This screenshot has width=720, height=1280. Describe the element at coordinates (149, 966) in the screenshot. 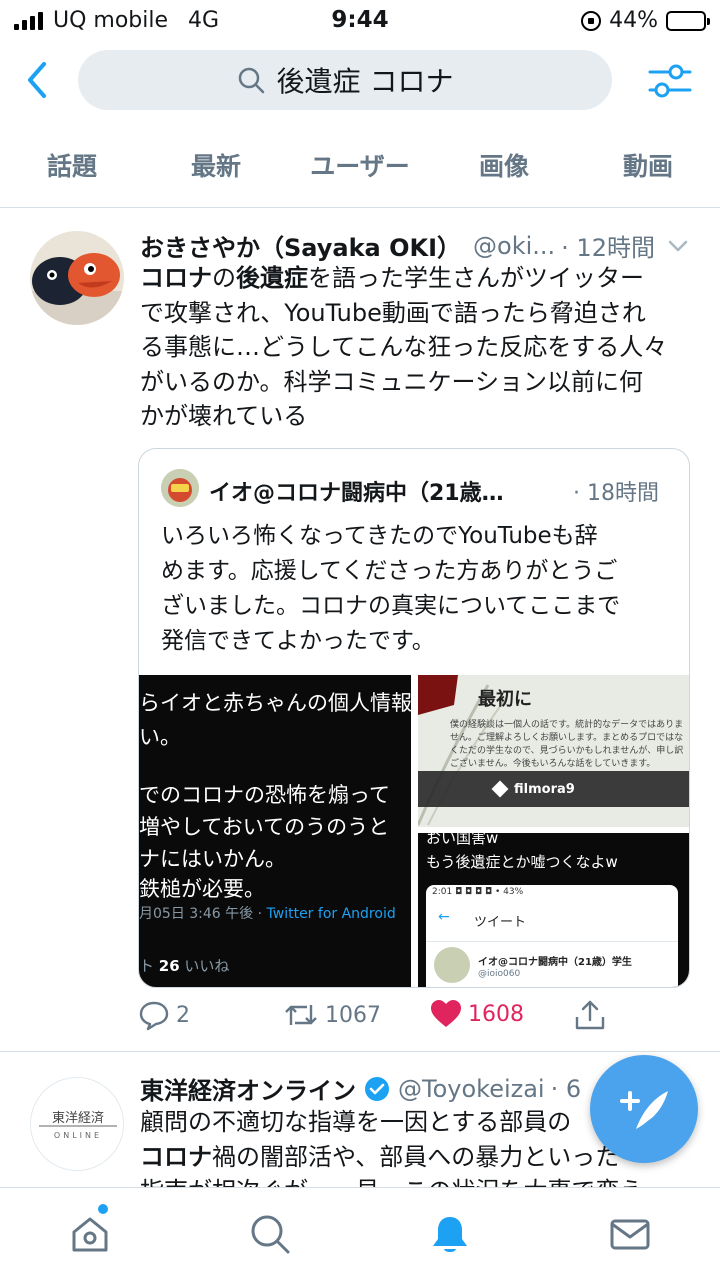

I see `image-likes-prefix: ト` at that location.